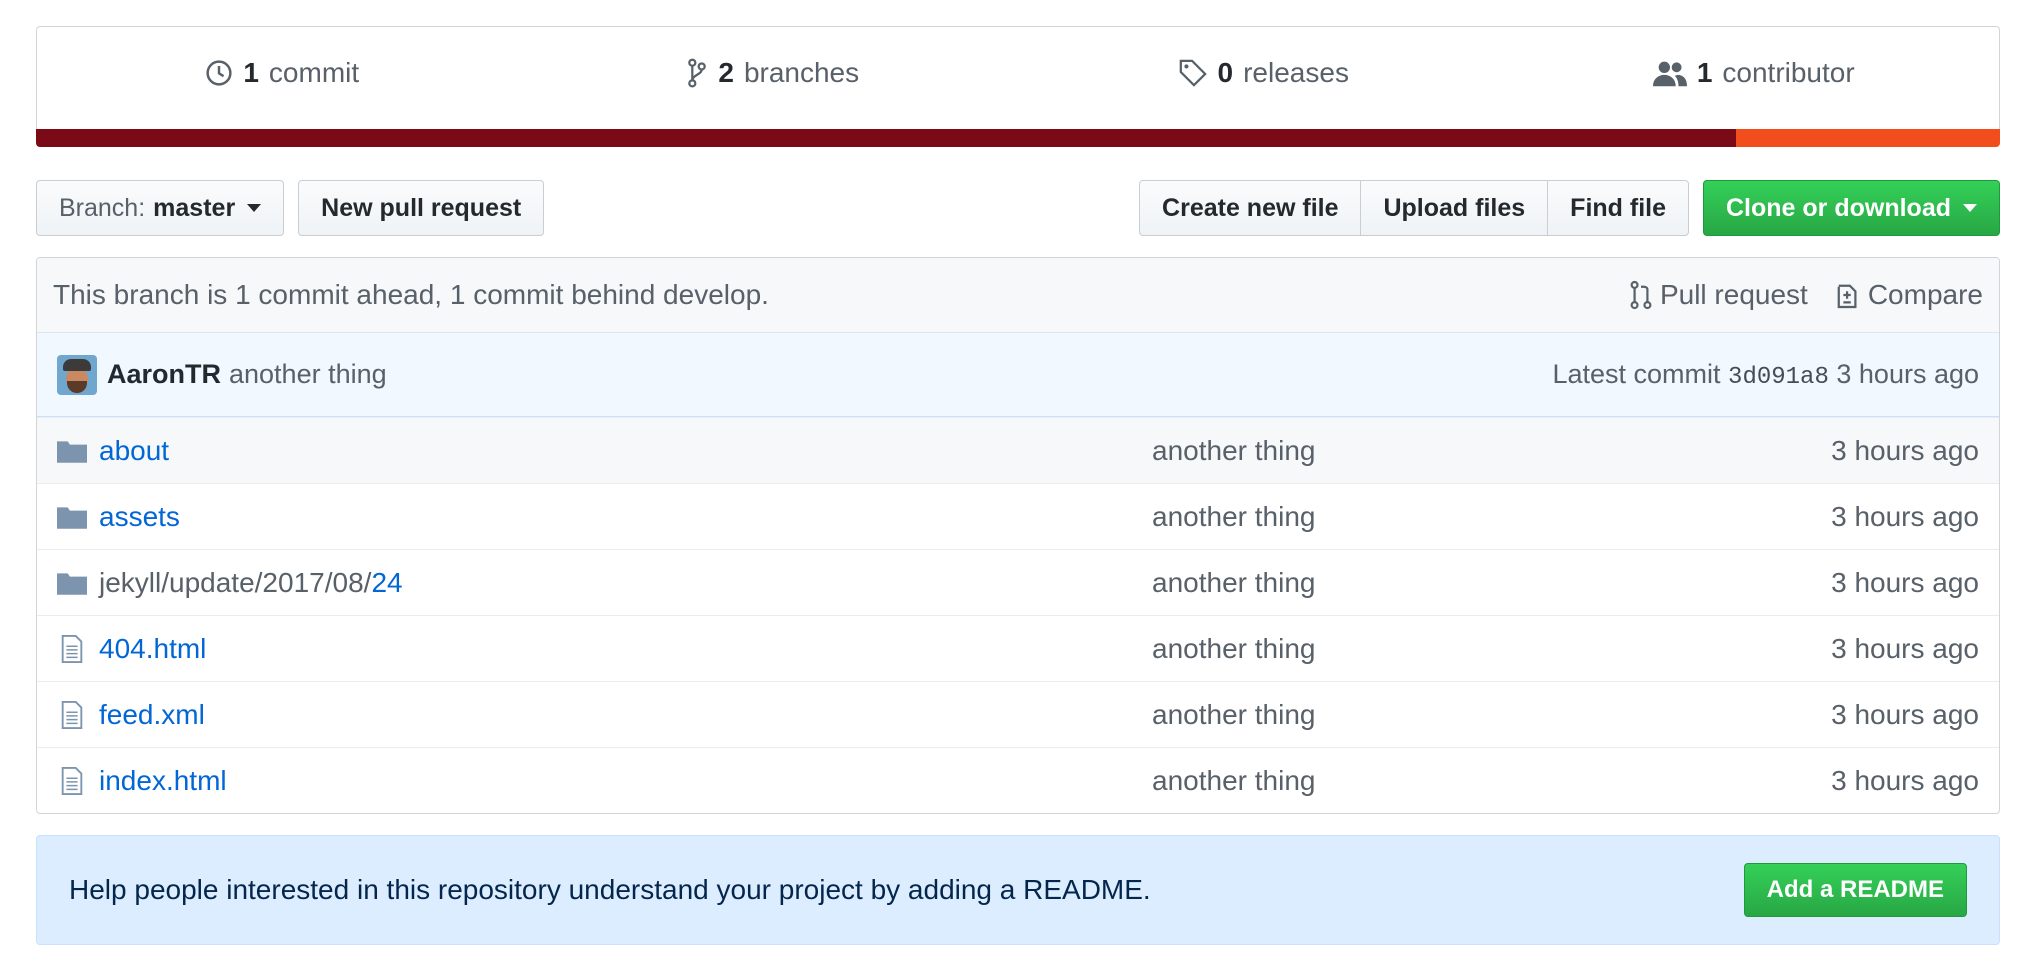  I want to click on commit-sha: 3d091a8, so click(1778, 377).